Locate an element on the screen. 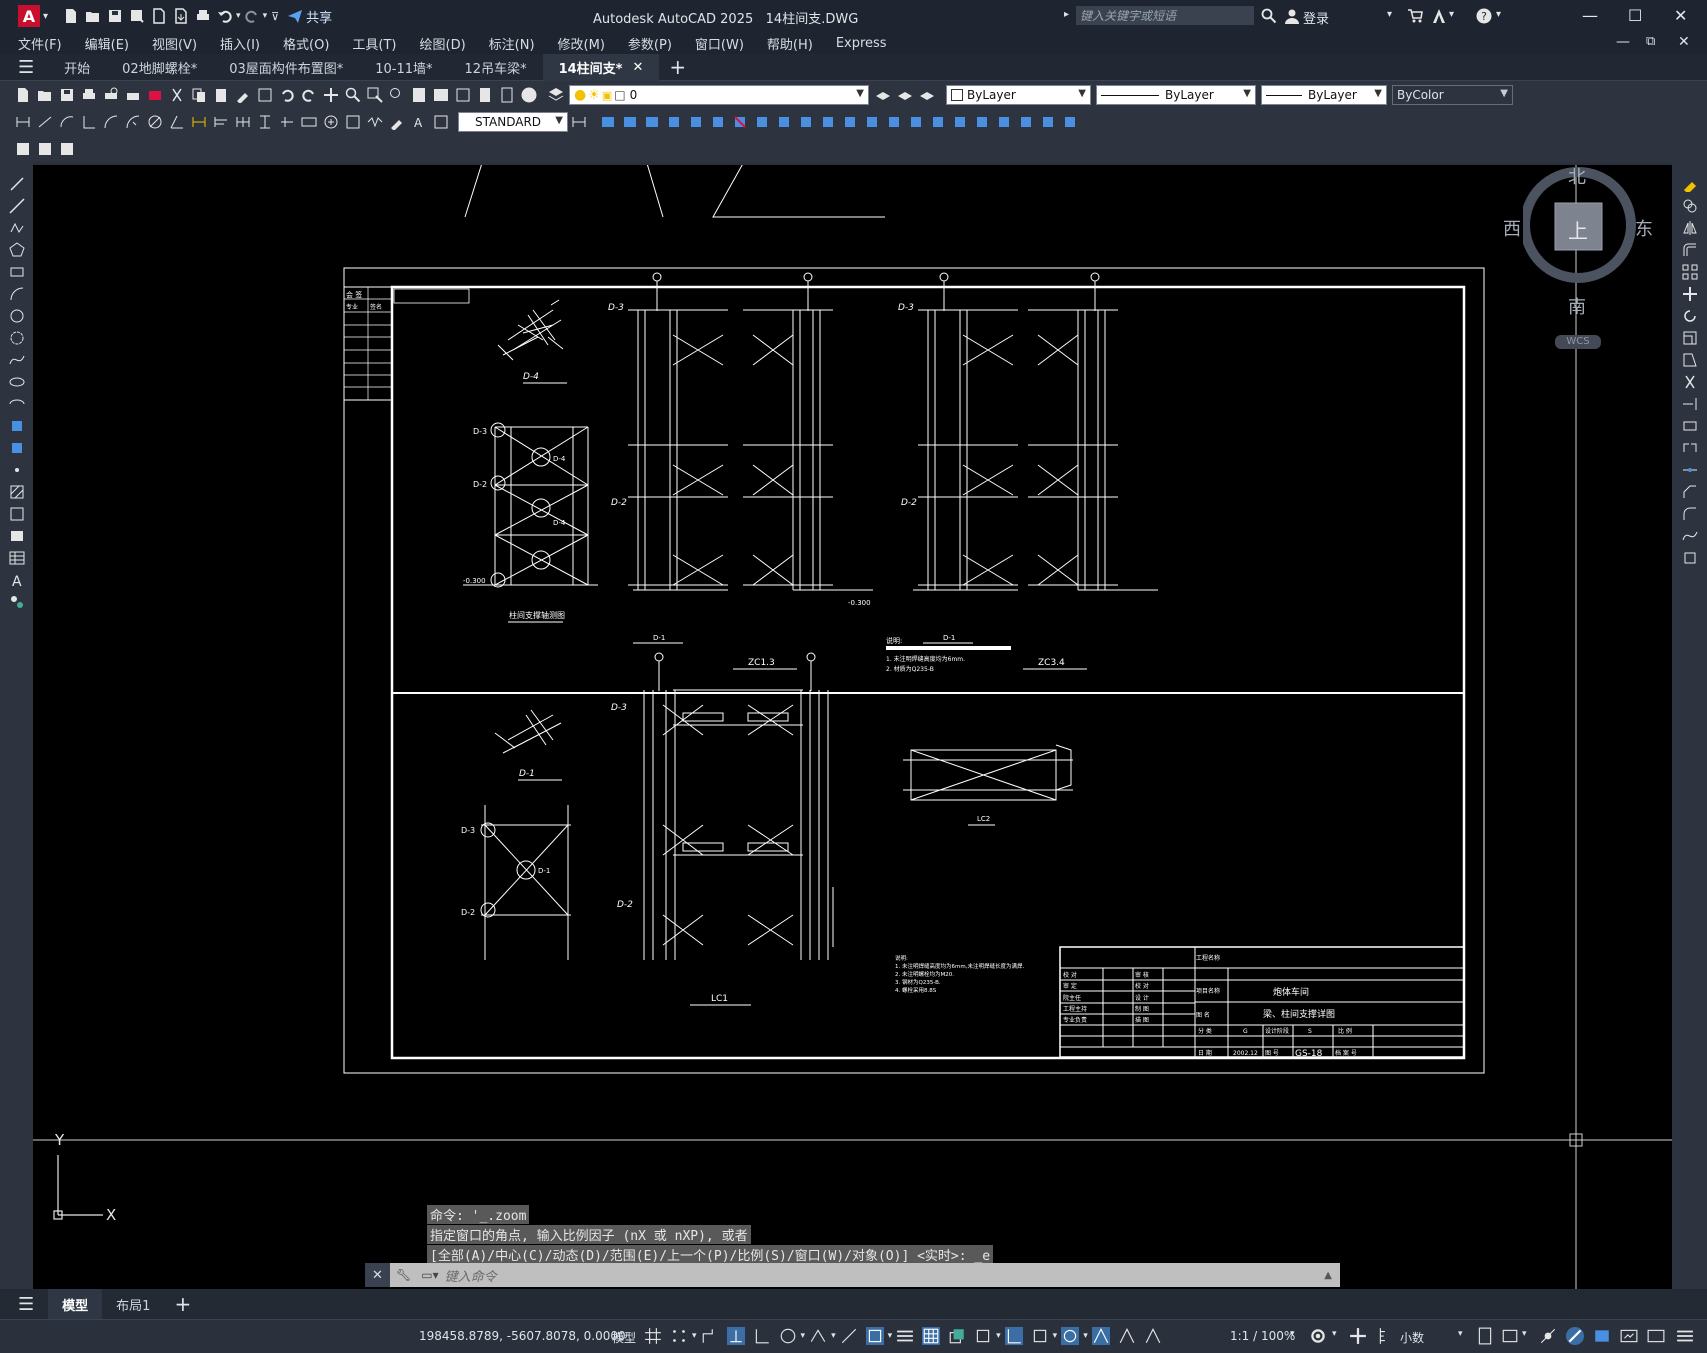 This screenshot has width=1707, height=1353. viewcube-north: 北 is located at coordinates (1577, 177).